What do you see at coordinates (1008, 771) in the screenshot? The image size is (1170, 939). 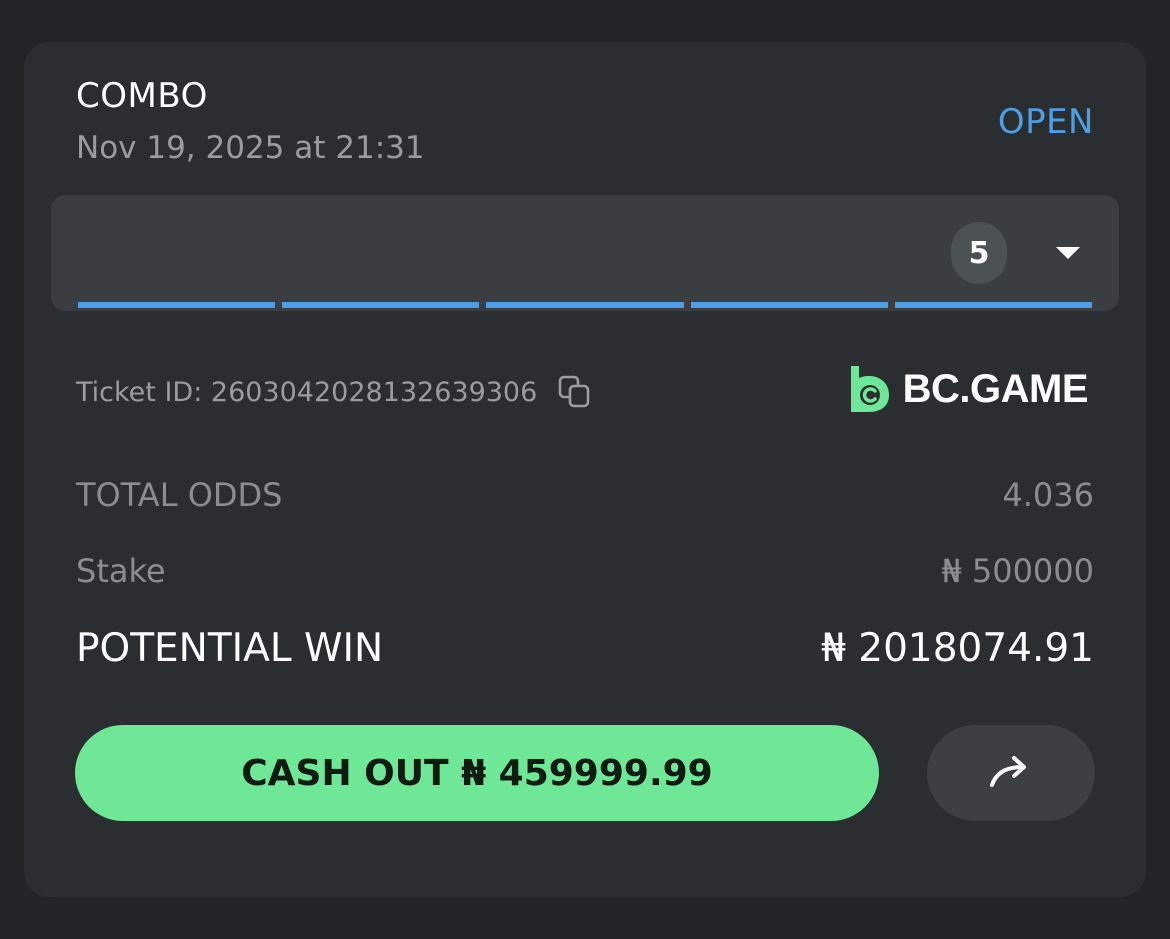 I see `share-arrow-icon` at bounding box center [1008, 771].